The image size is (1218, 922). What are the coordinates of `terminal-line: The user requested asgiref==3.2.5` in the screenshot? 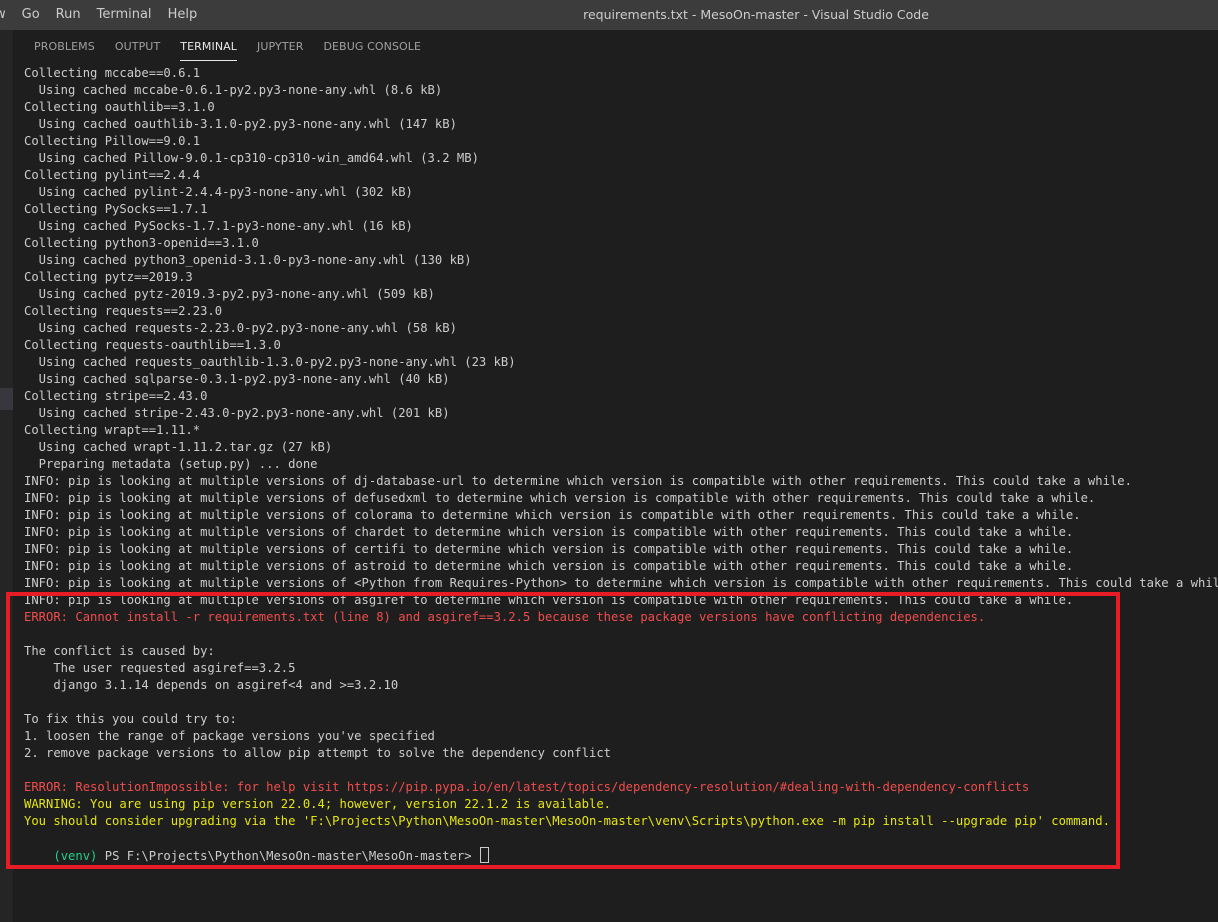 It's located at (160, 668).